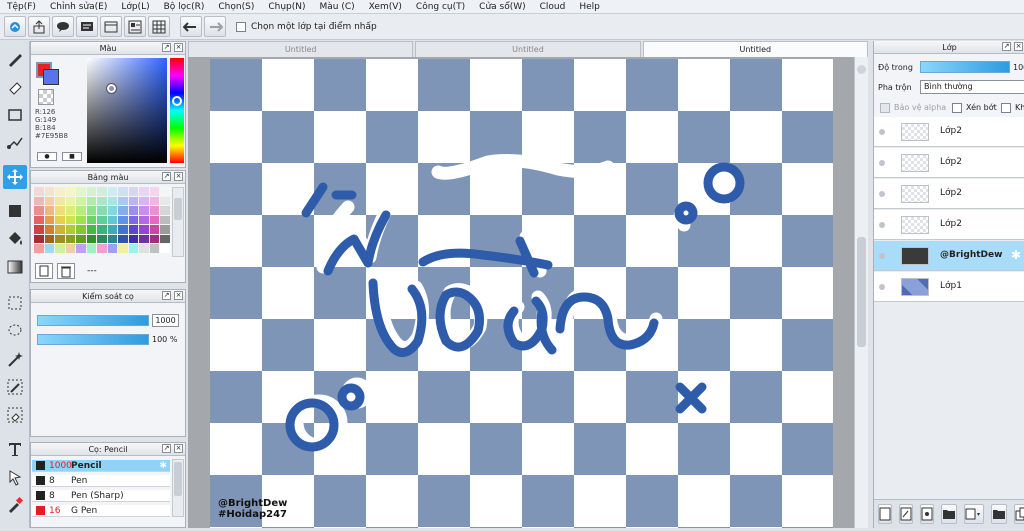 Image resolution: width=1024 pixels, height=531 pixels. What do you see at coordinates (66, 271) in the screenshot?
I see `palette-delete-button` at bounding box center [66, 271].